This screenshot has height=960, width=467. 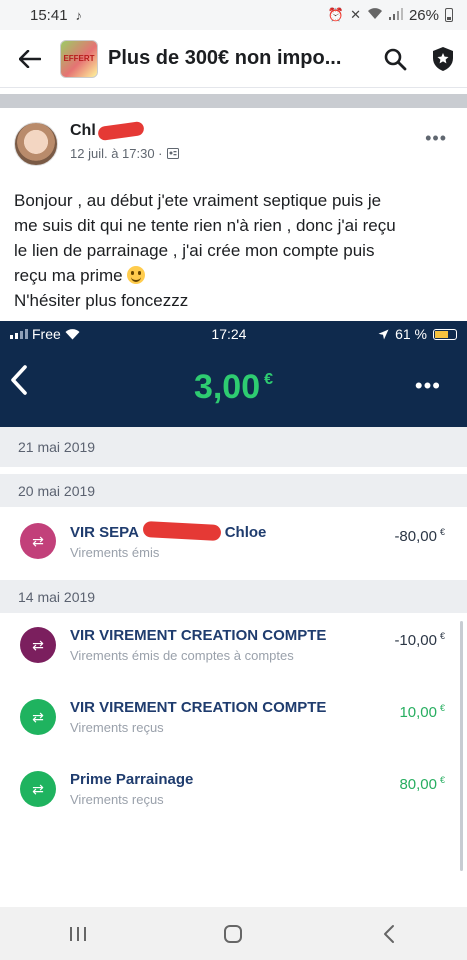 I want to click on search-button, so click(x=395, y=59).